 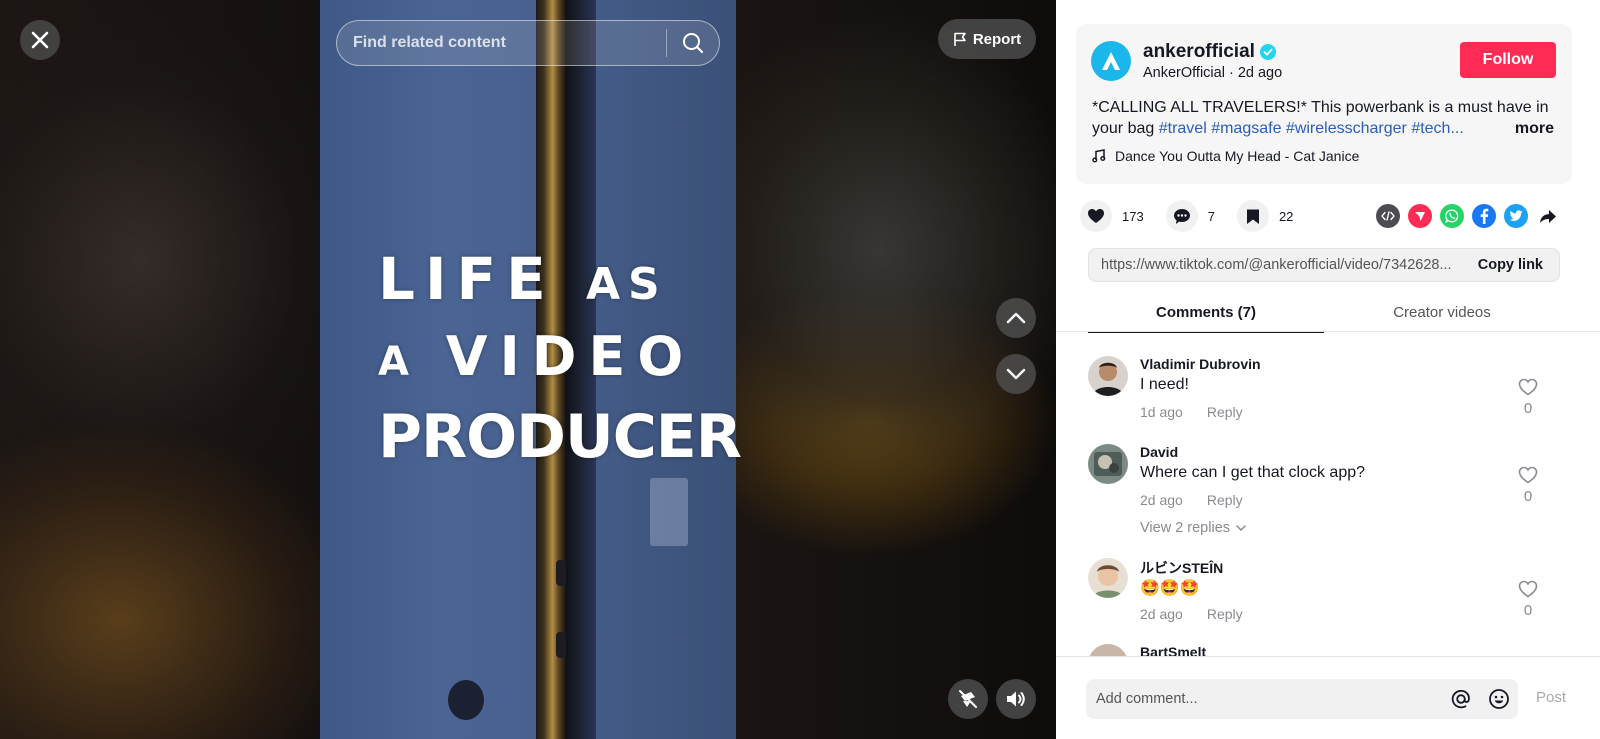 I want to click on caption-word: VIDEO, so click(x=570, y=356).